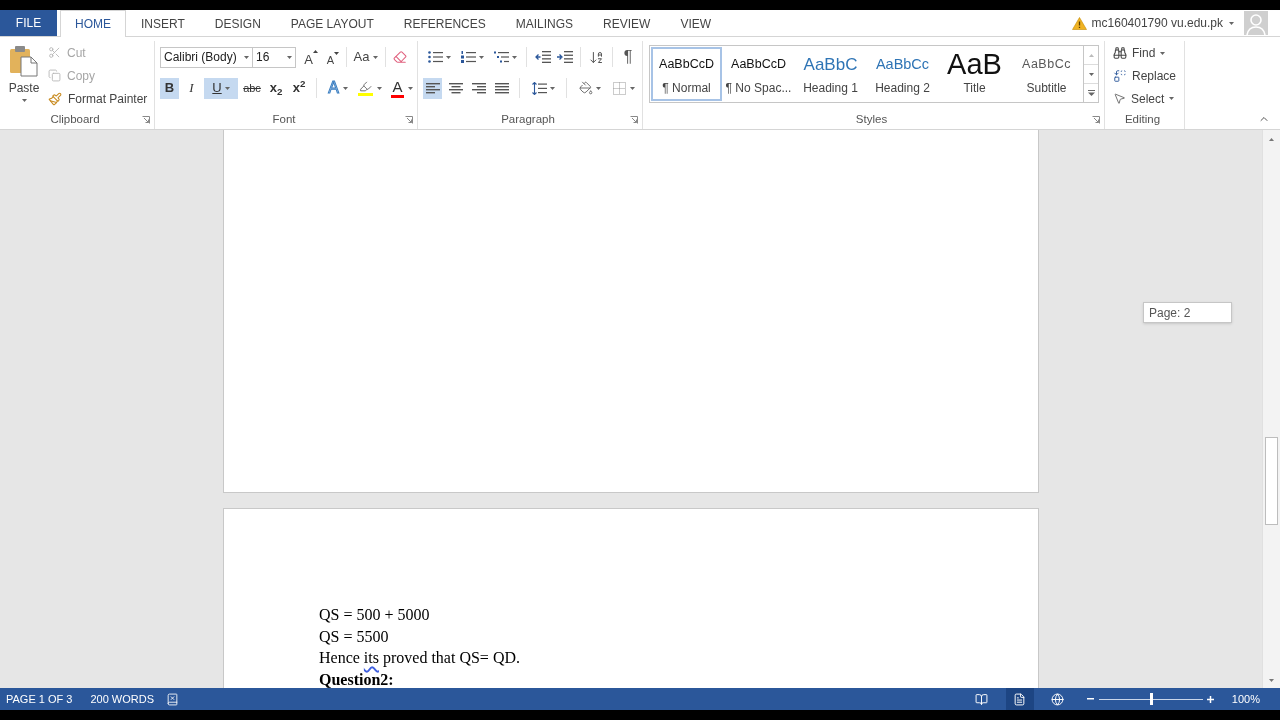 The width and height of the screenshot is (1280, 720). I want to click on style-item: AaB Title, so click(974, 74).